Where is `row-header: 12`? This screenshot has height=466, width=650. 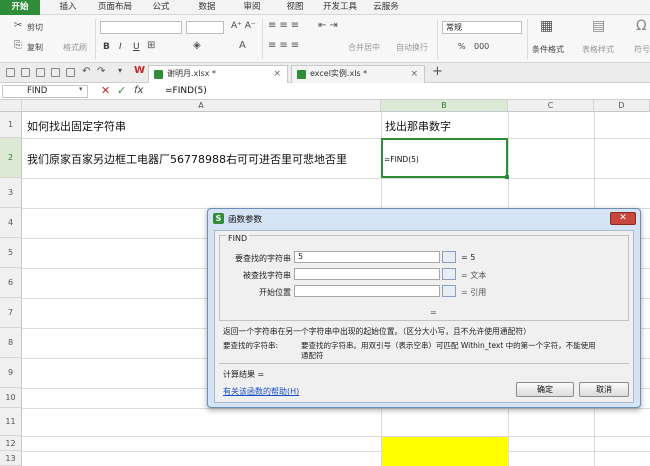
row-header: 12 is located at coordinates (11, 443).